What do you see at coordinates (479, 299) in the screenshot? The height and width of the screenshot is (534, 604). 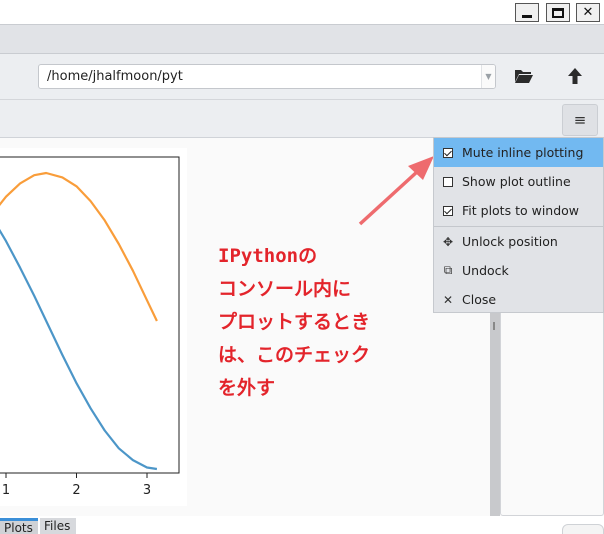 I see `menu-item-label: Close` at bounding box center [479, 299].